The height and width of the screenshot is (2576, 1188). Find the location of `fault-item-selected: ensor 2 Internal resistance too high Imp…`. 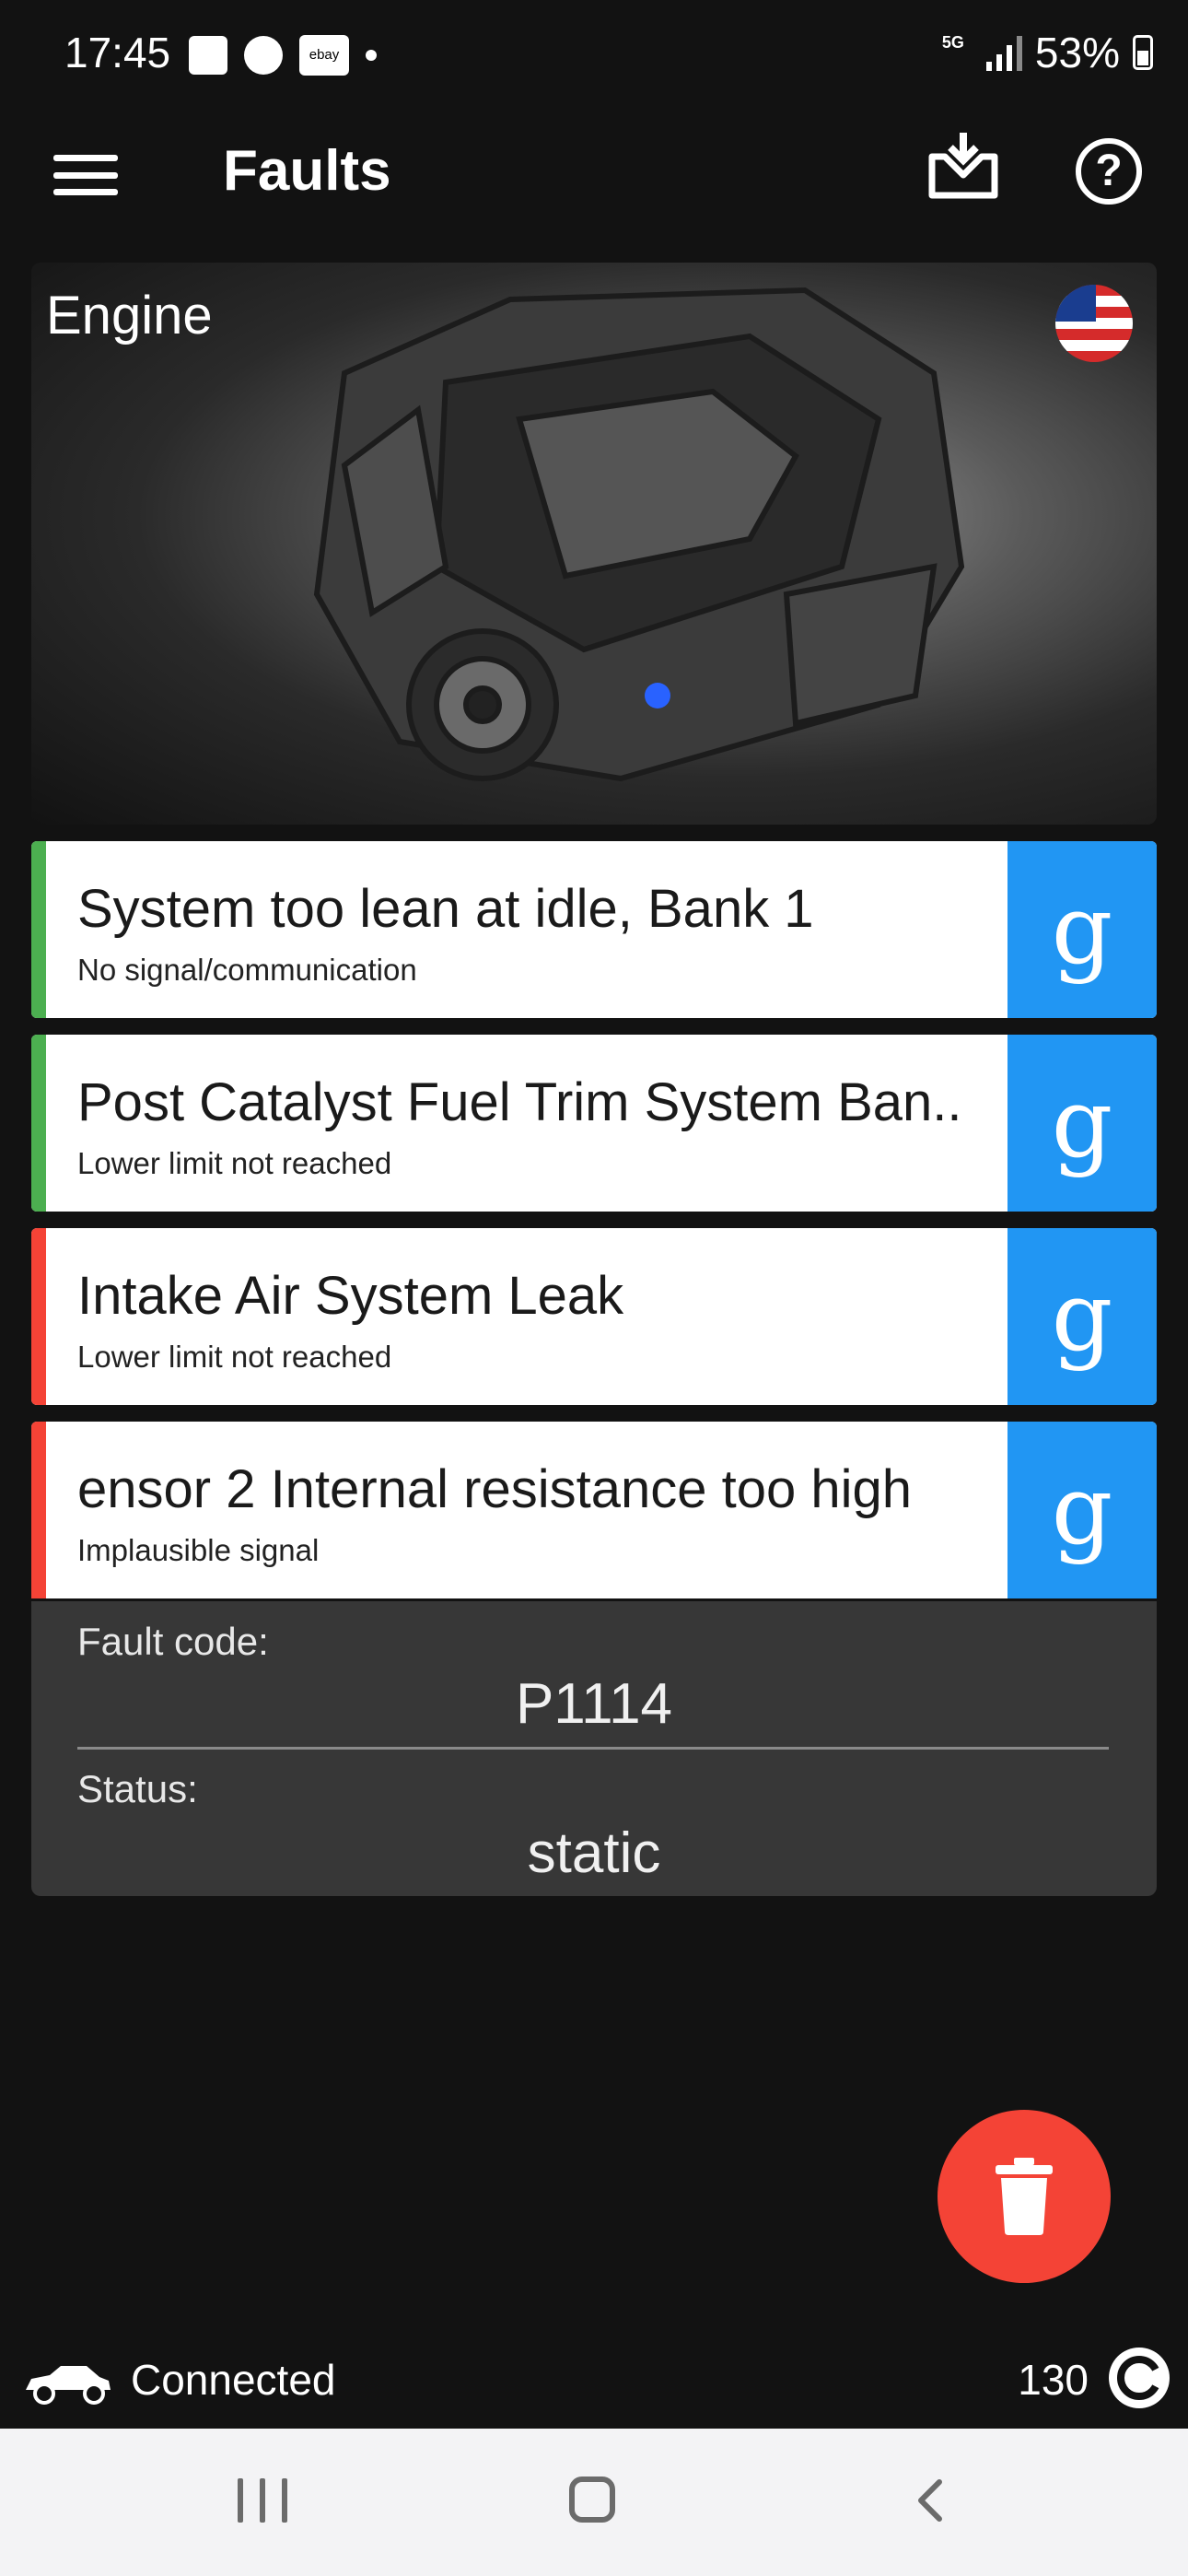

fault-item-selected: ensor 2 Internal resistance too high Imp… is located at coordinates (594, 1510).